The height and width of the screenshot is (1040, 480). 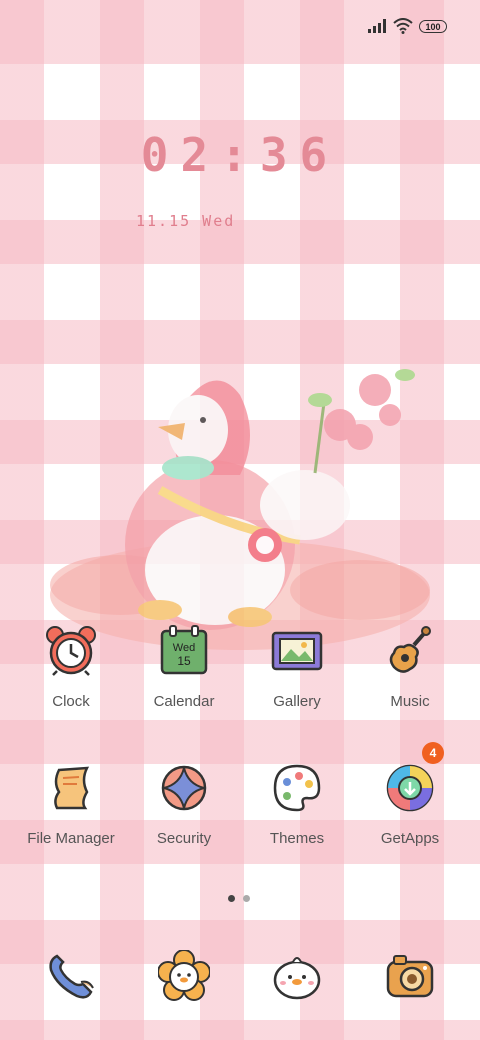 What do you see at coordinates (184, 701) in the screenshot?
I see `app-label-calendar: Calendar` at bounding box center [184, 701].